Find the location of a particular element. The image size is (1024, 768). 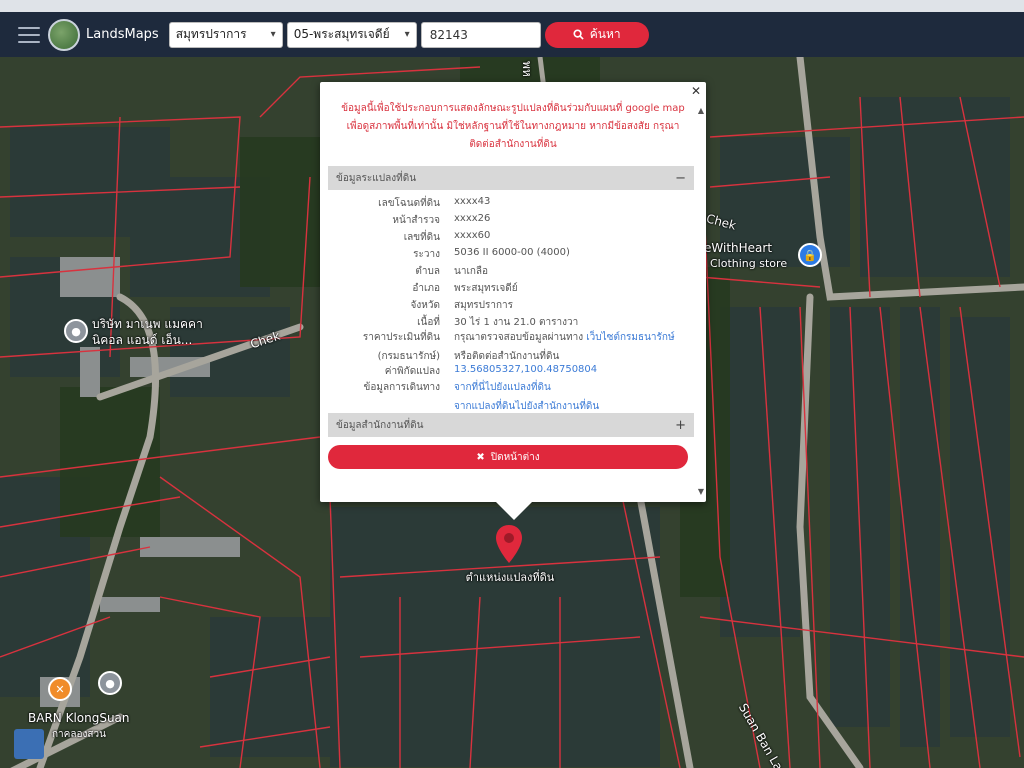

detail-row: อำเภอ พระสมุทรเจดีย์ is located at coordinates (511, 288).